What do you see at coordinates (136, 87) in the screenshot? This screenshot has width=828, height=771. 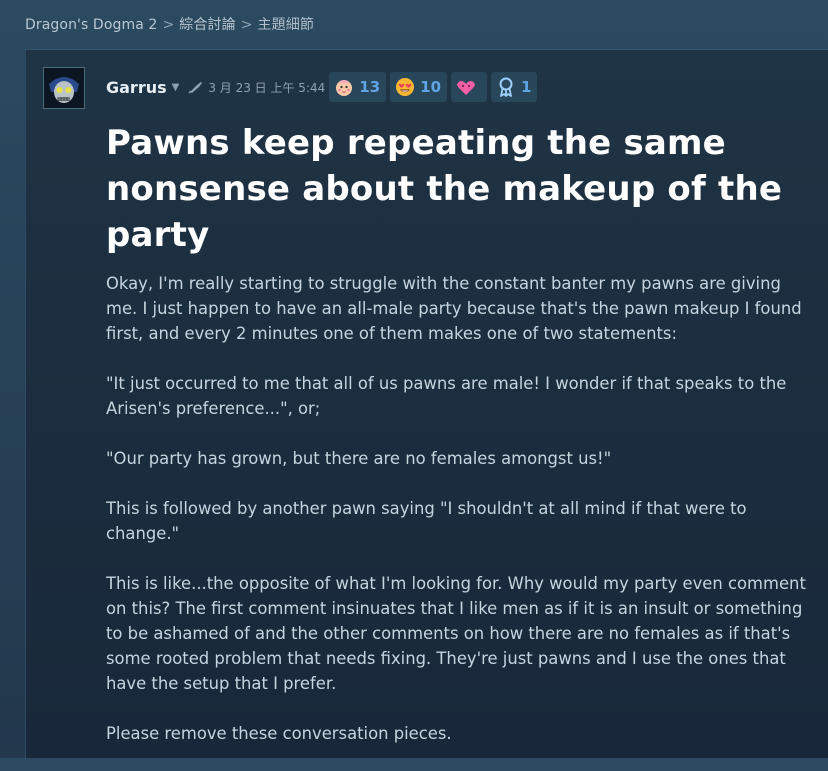 I see `author-name: Garrus` at bounding box center [136, 87].